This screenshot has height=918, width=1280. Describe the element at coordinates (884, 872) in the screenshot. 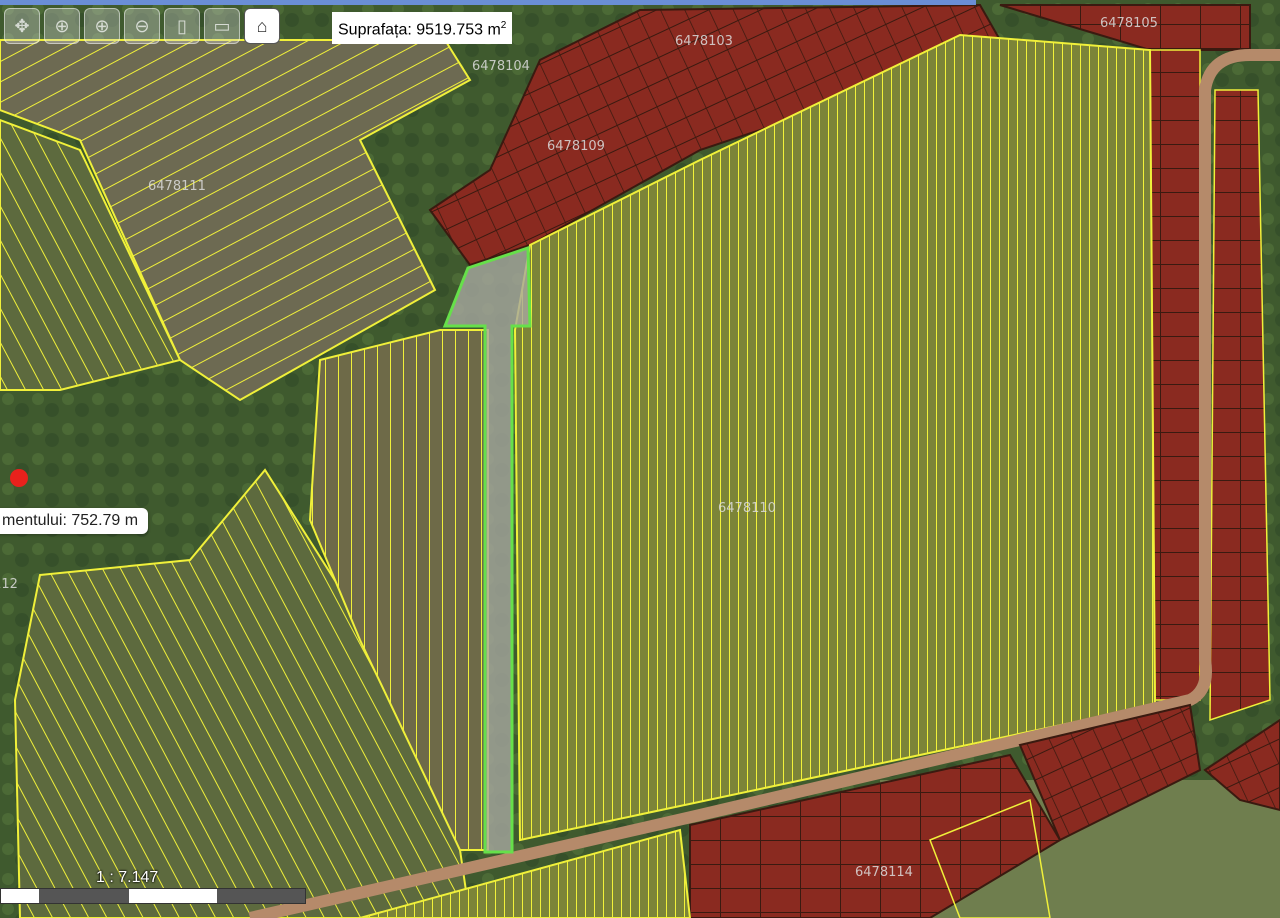

I see `parcel-label: 6478114` at that location.